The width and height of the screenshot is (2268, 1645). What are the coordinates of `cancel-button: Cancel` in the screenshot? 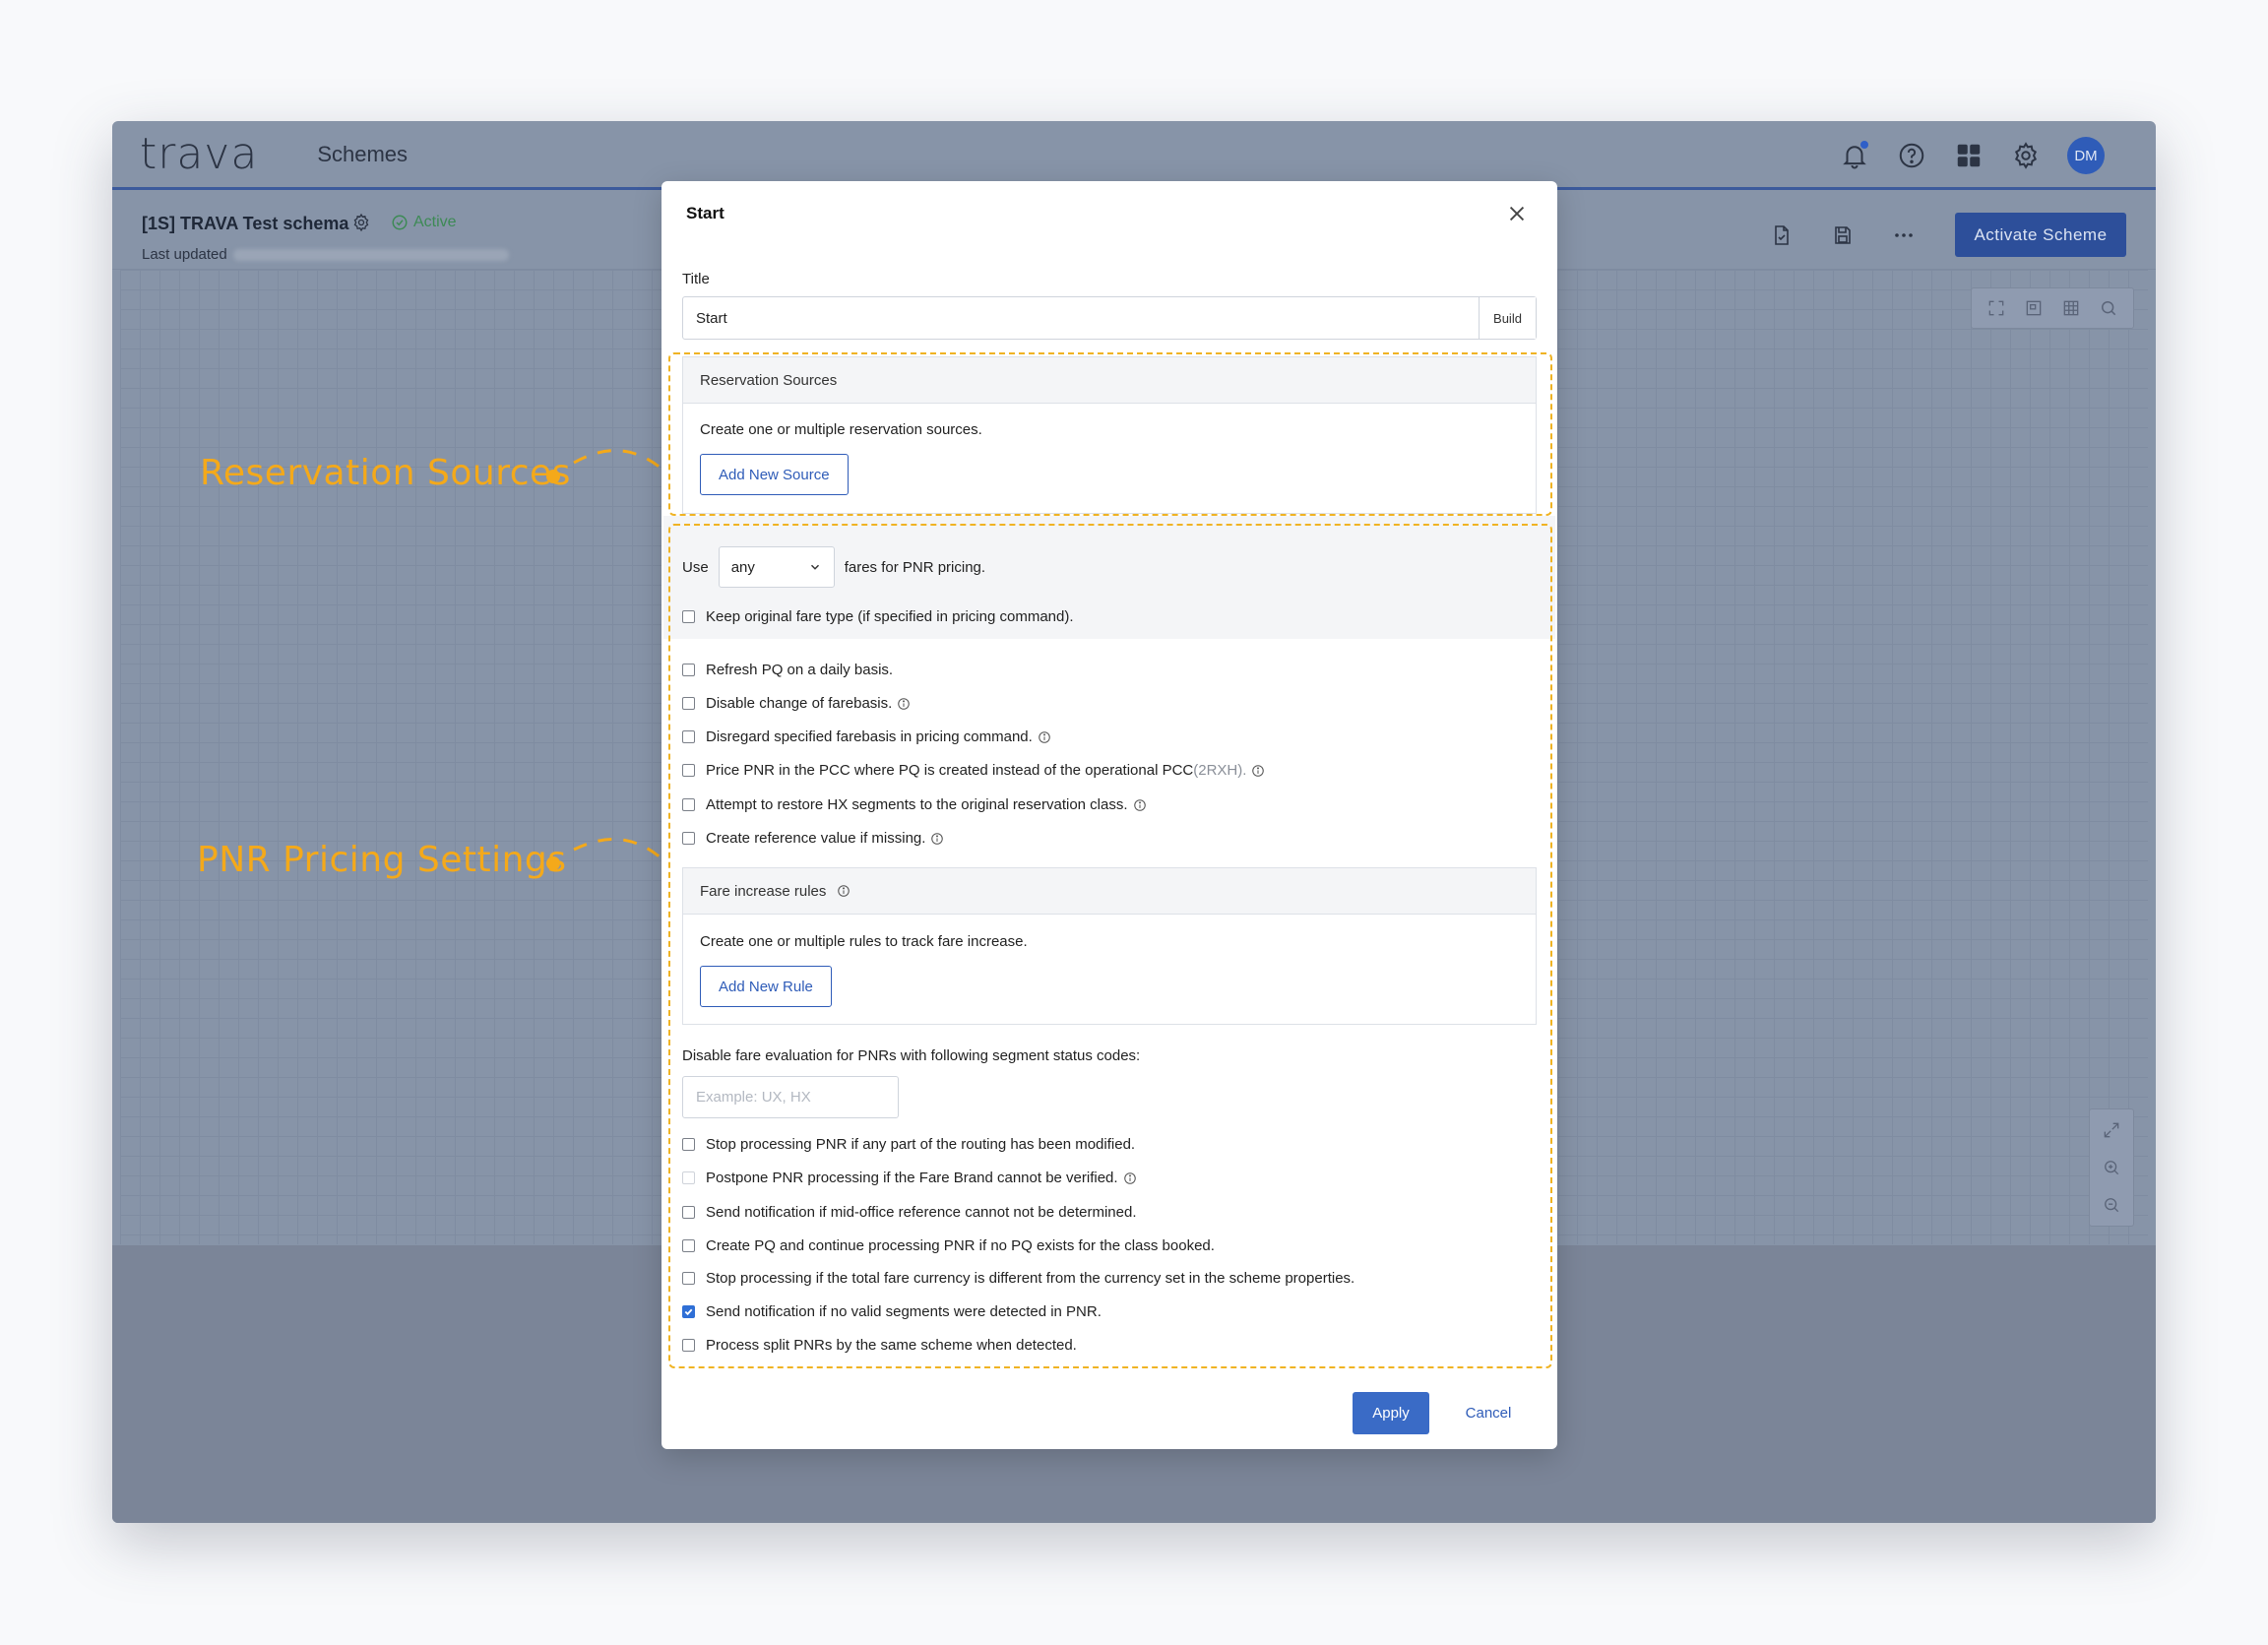 It's located at (1488, 1413).